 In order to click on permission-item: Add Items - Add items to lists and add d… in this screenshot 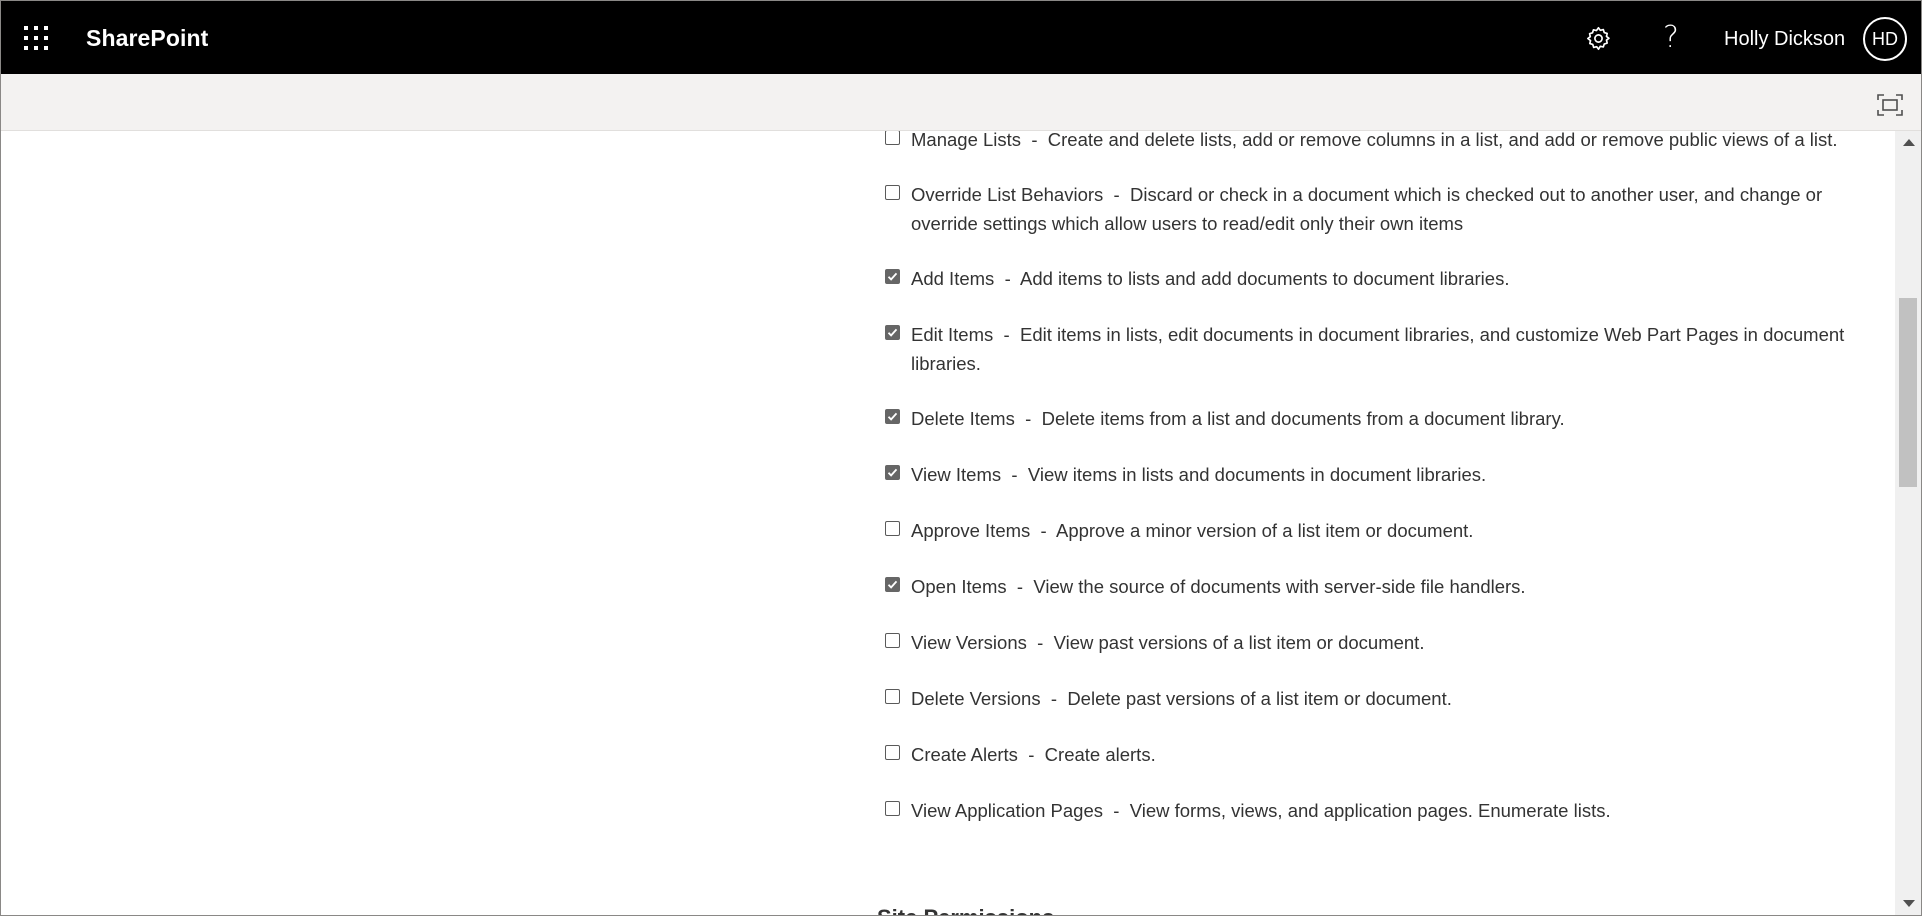, I will do `click(1370, 278)`.